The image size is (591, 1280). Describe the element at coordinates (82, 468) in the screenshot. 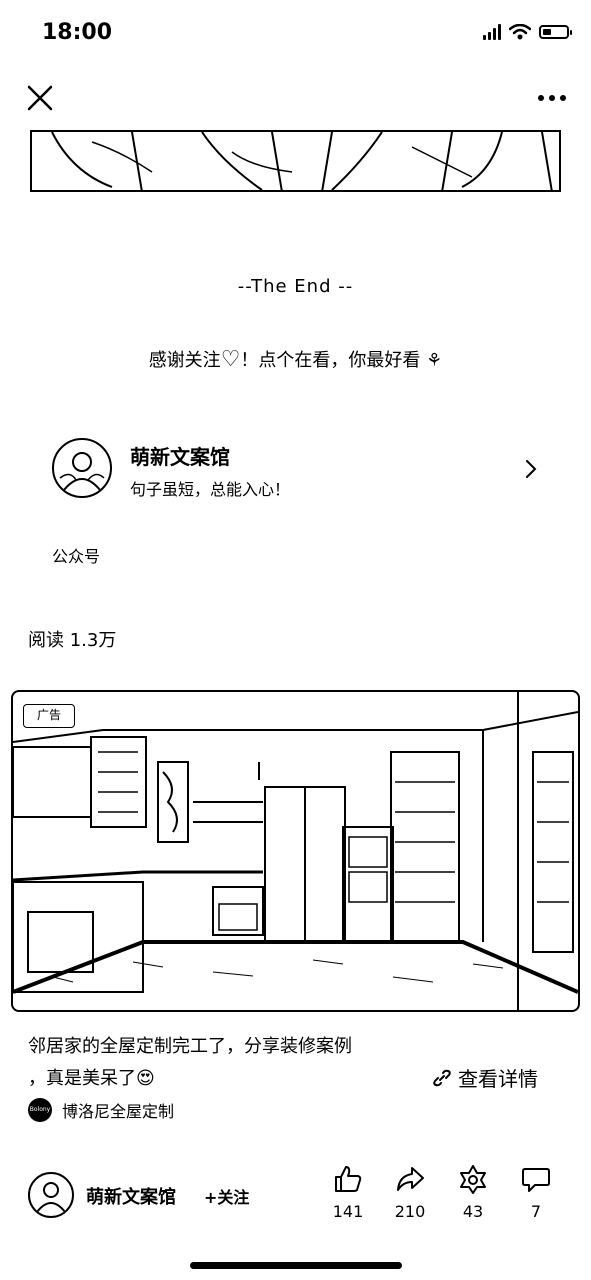

I see `account-avatar` at that location.